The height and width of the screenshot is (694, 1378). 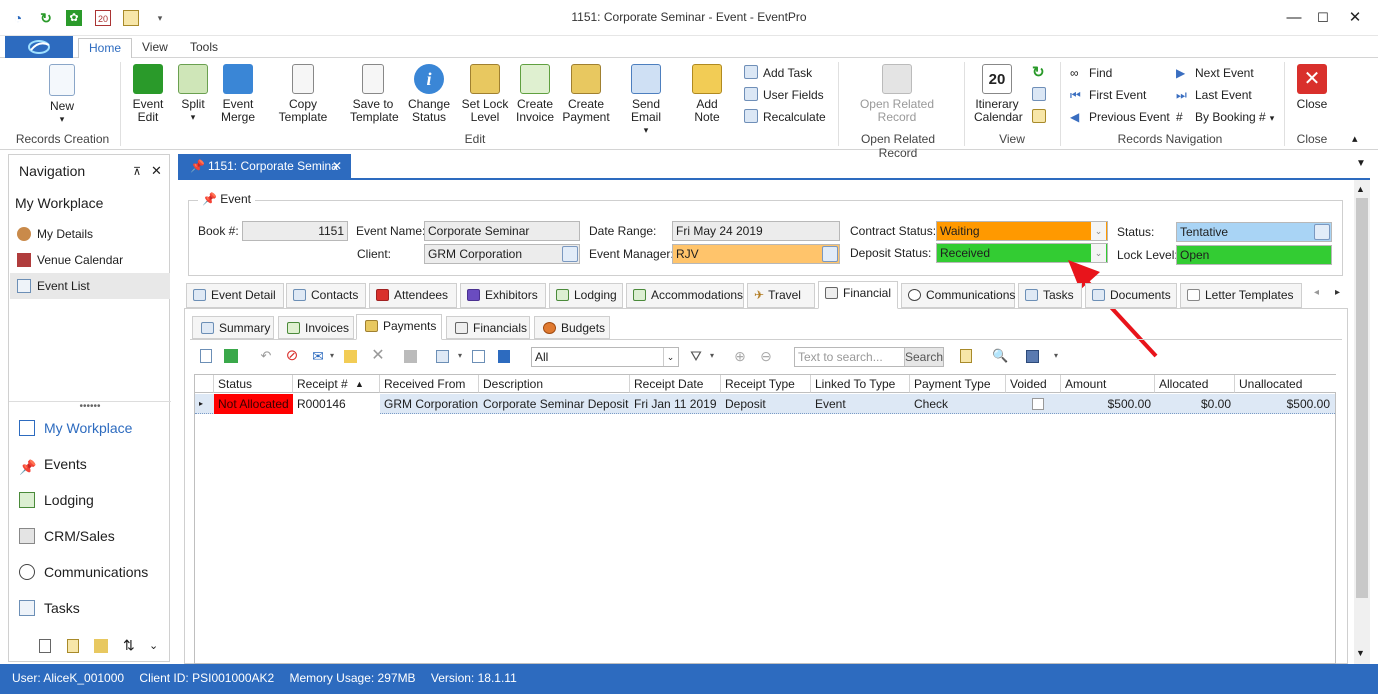 I want to click on nav-section-lodging: Lodging, so click(x=56, y=500).